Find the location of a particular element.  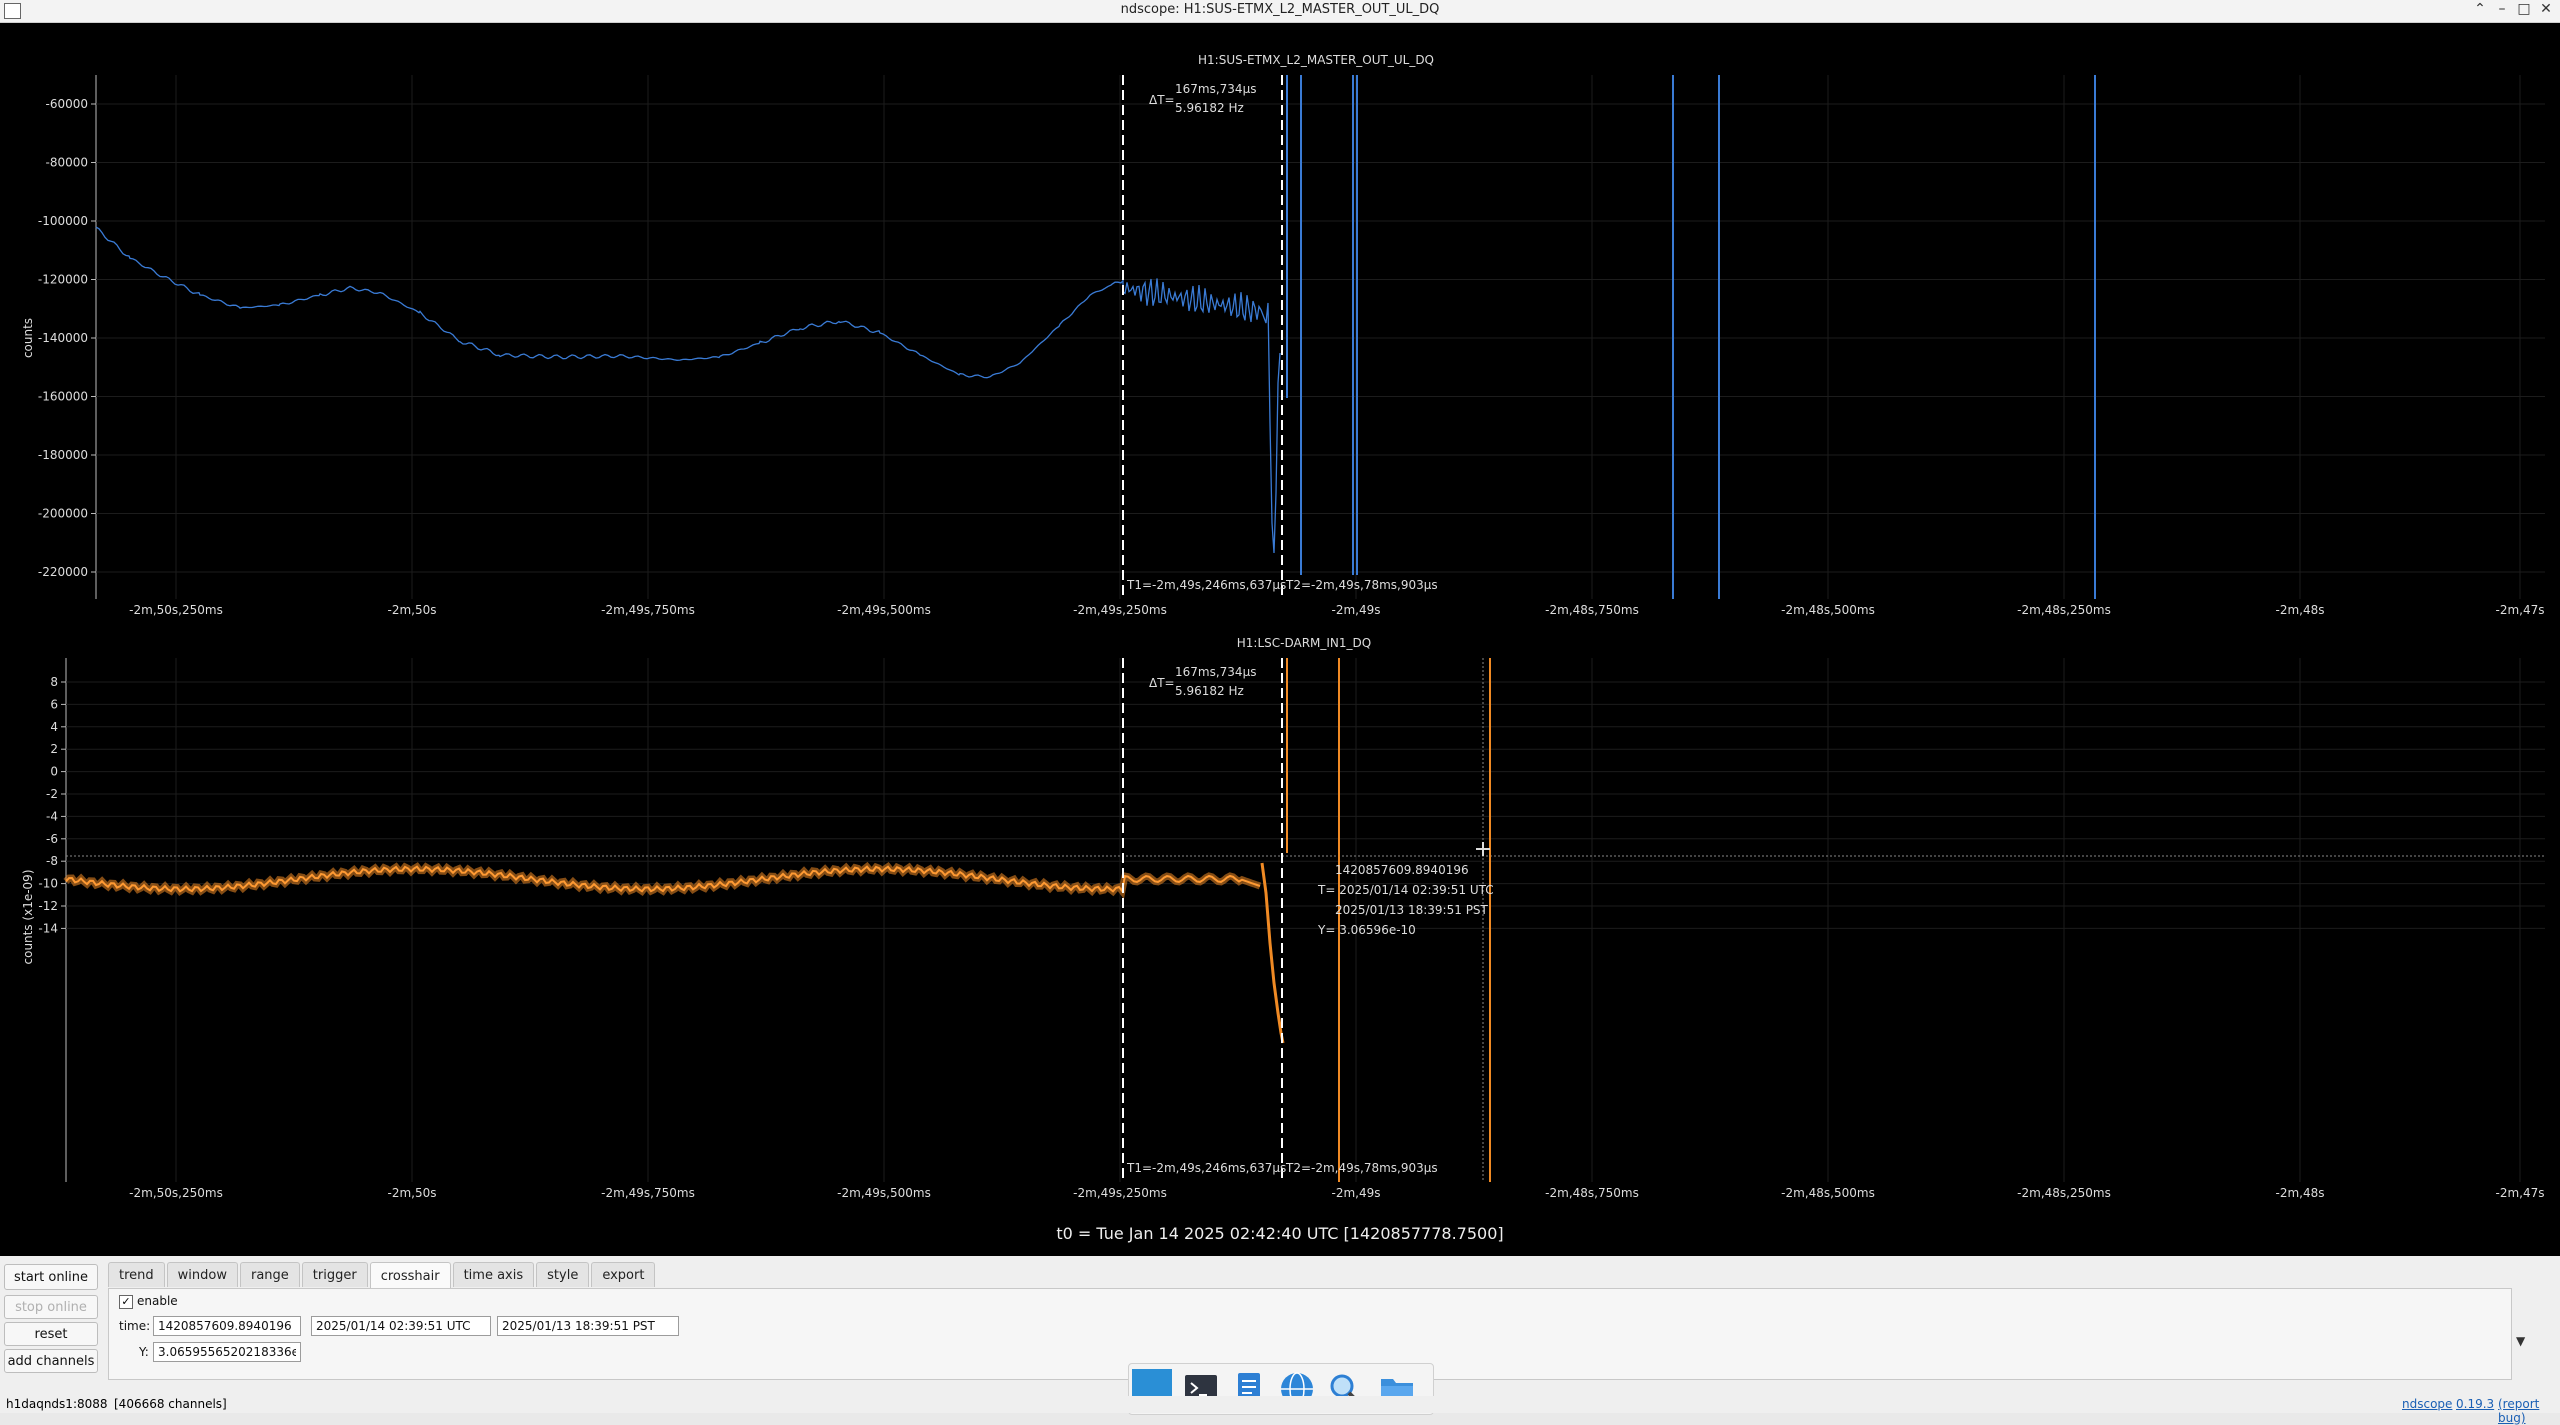

gps-time-field is located at coordinates (227, 1326).